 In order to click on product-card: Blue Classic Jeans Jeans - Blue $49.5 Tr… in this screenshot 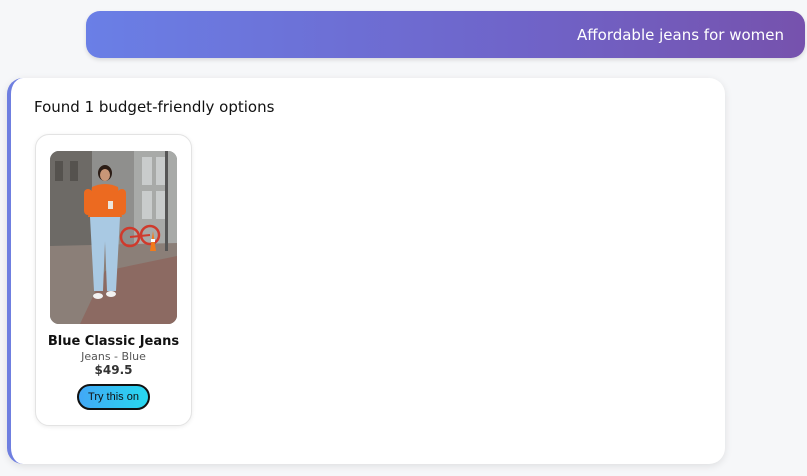, I will do `click(113, 280)`.